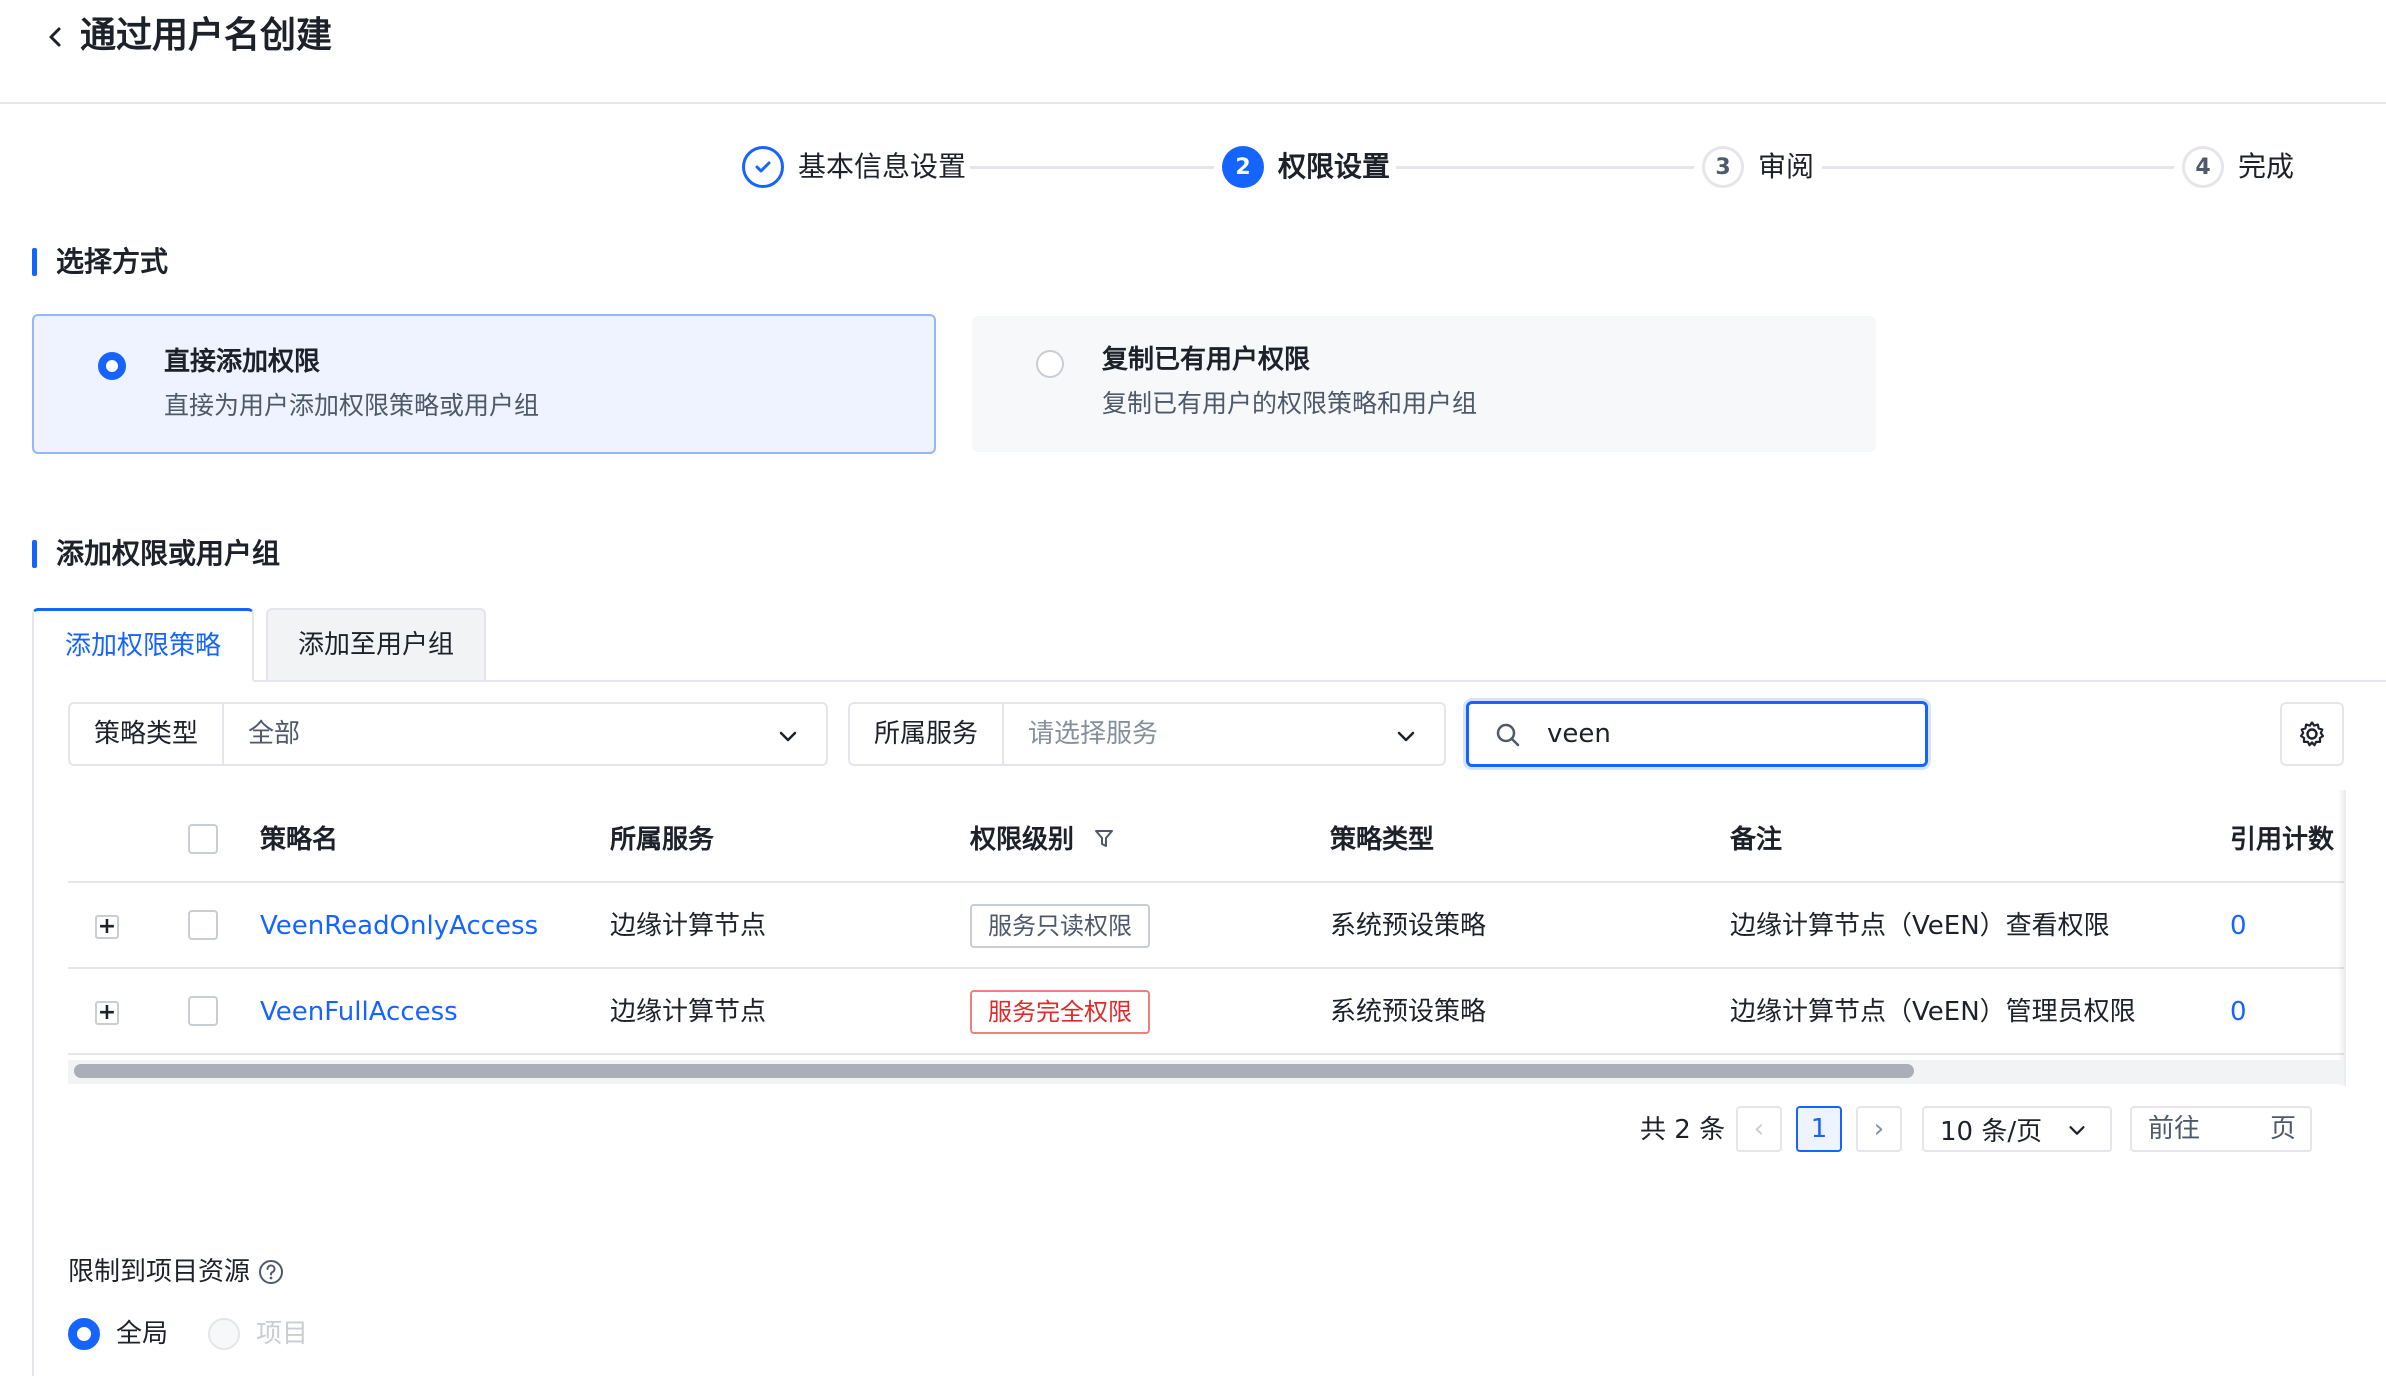  What do you see at coordinates (1508, 735) in the screenshot?
I see `search-icon` at bounding box center [1508, 735].